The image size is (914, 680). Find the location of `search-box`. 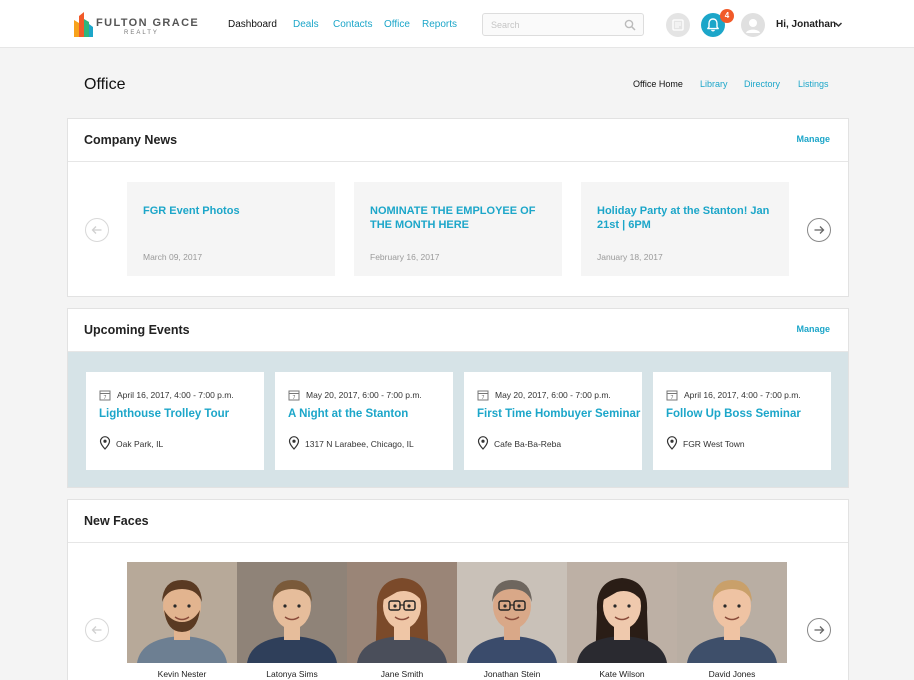

search-box is located at coordinates (563, 24).